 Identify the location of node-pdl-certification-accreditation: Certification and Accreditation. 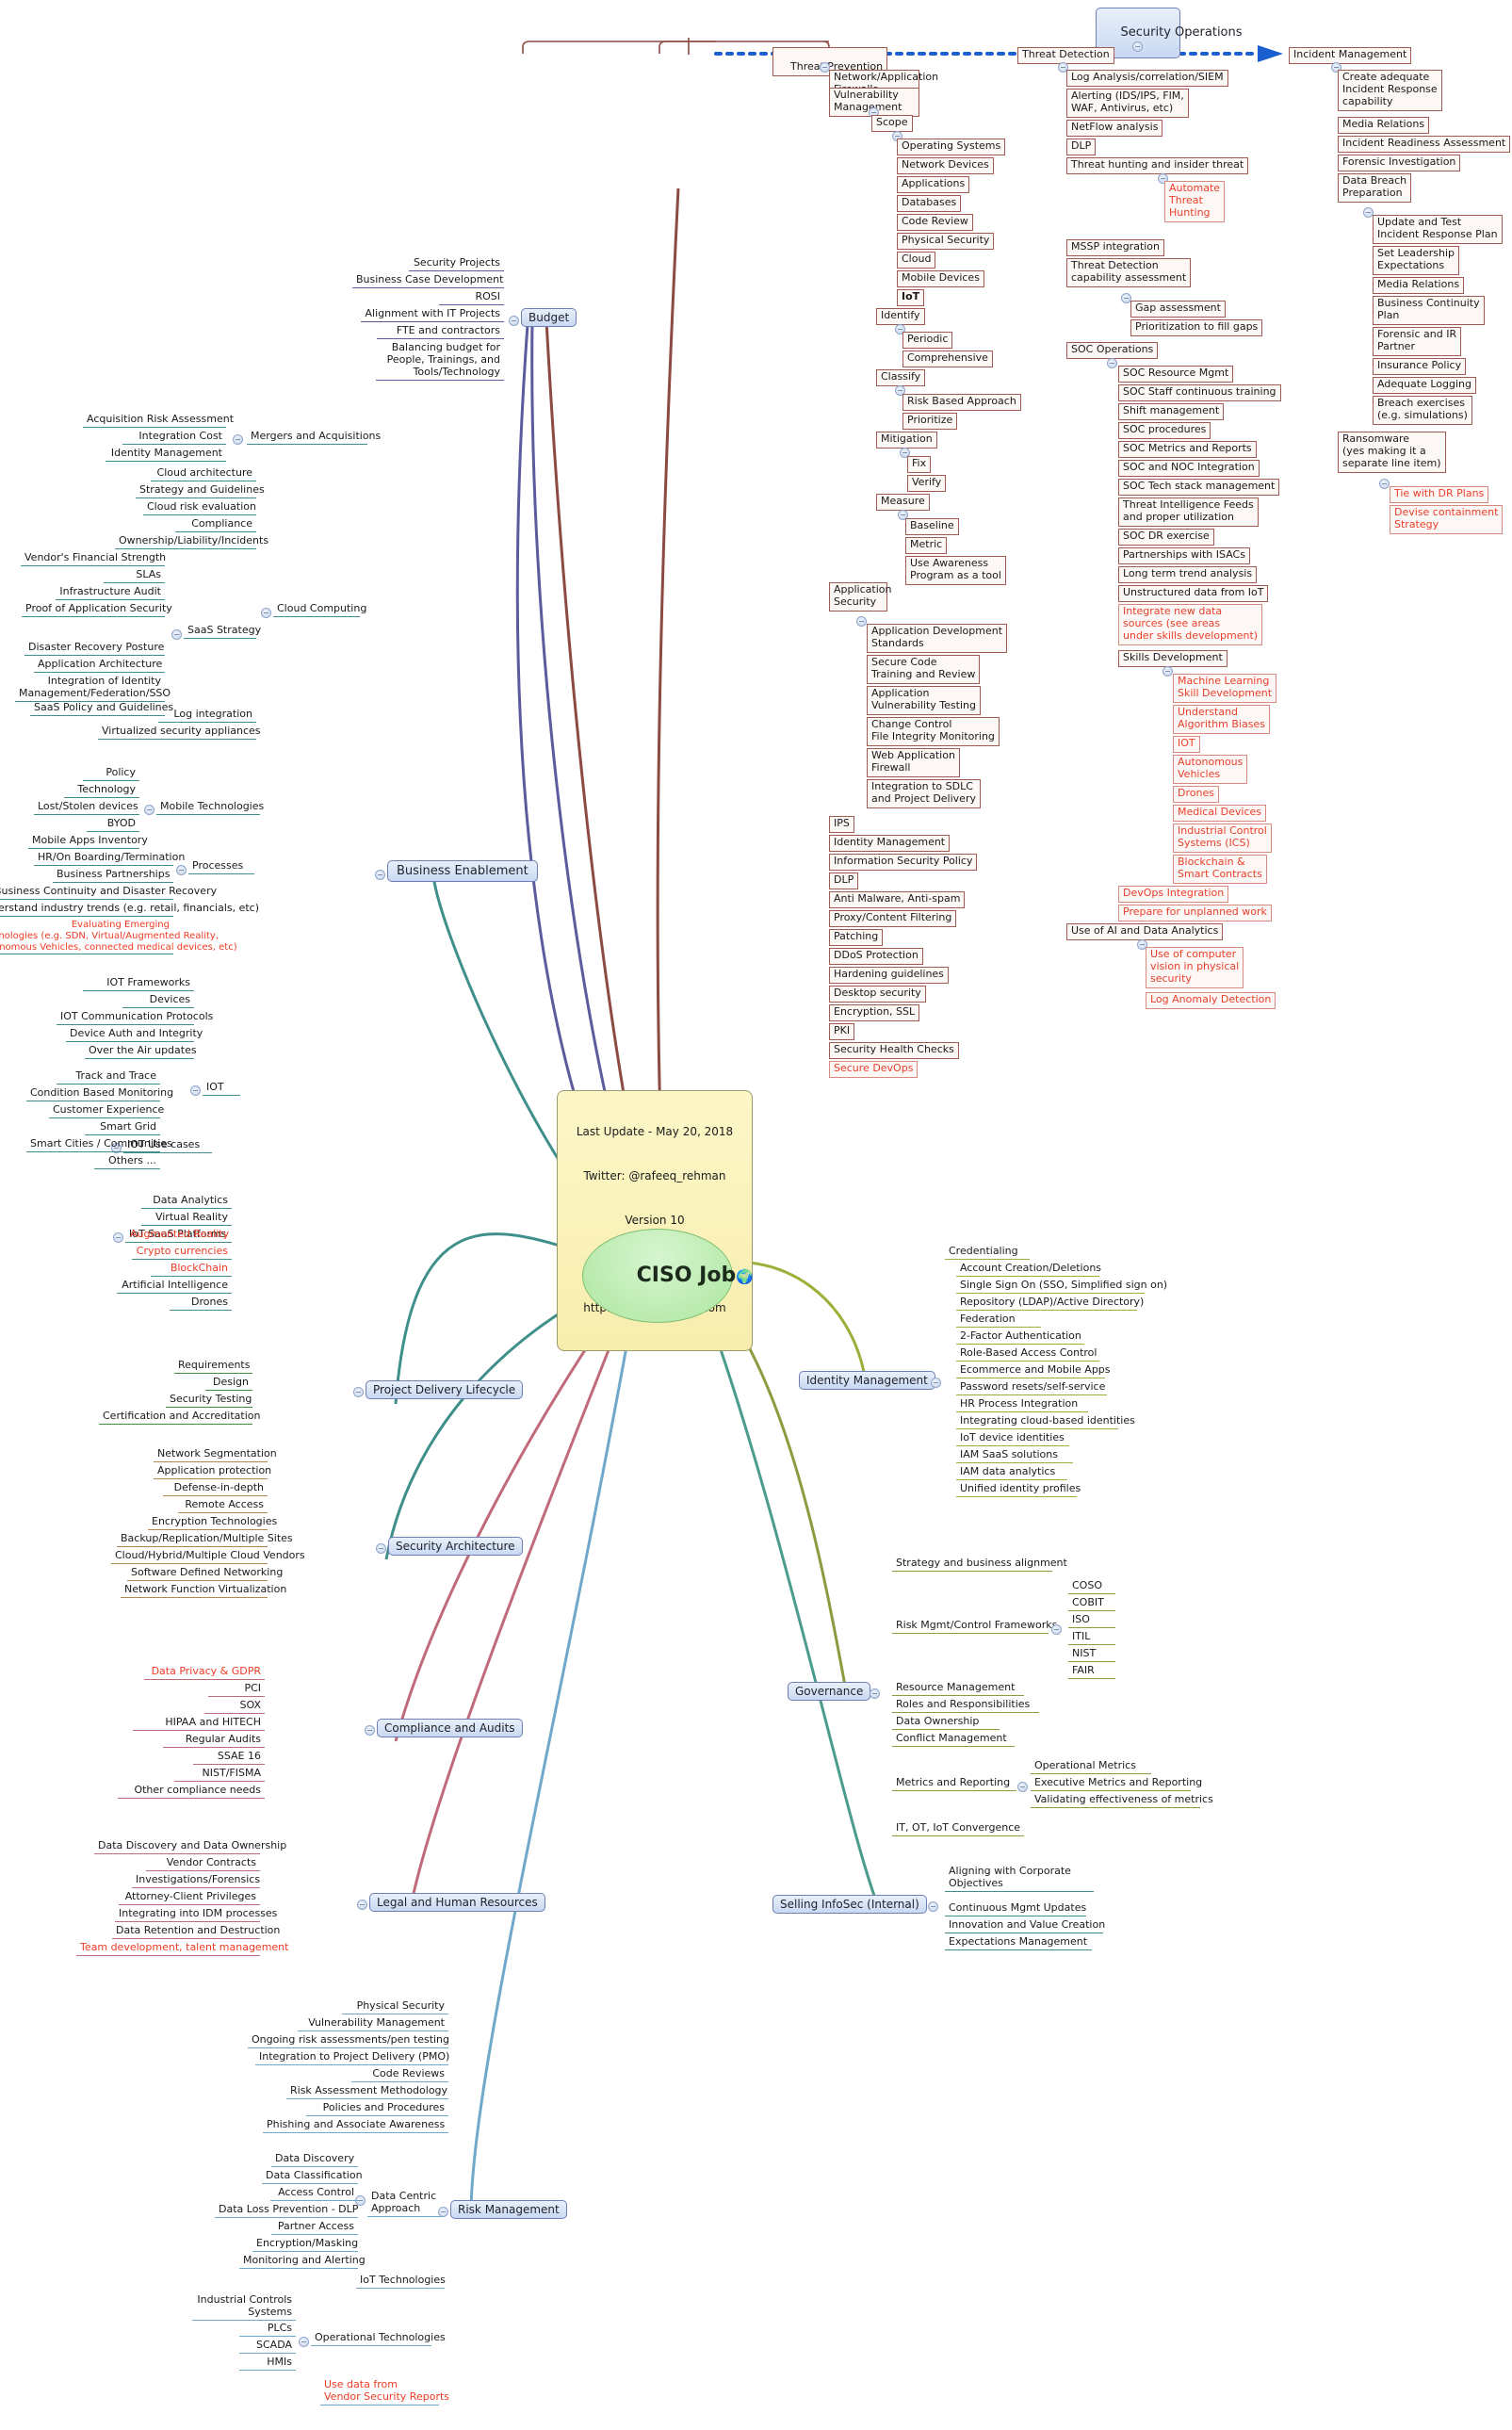
(179, 1417).